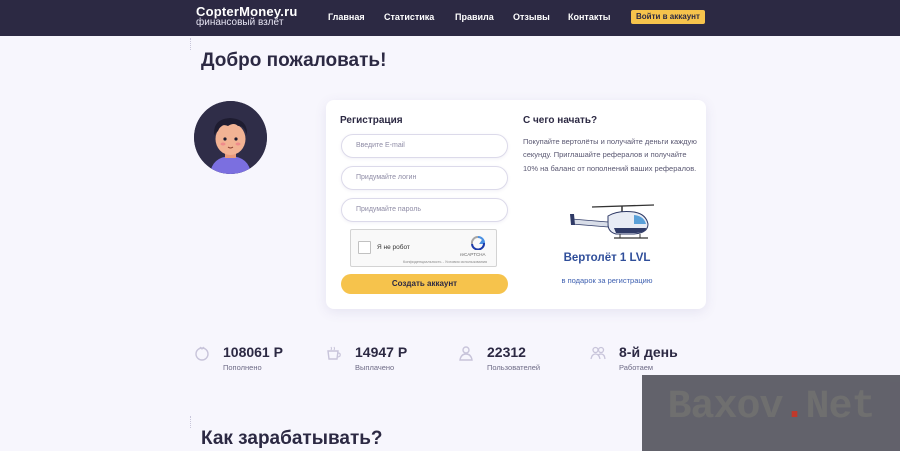 This screenshot has height=451, width=900. I want to click on nav-reviews: Отзывы, so click(531, 17).